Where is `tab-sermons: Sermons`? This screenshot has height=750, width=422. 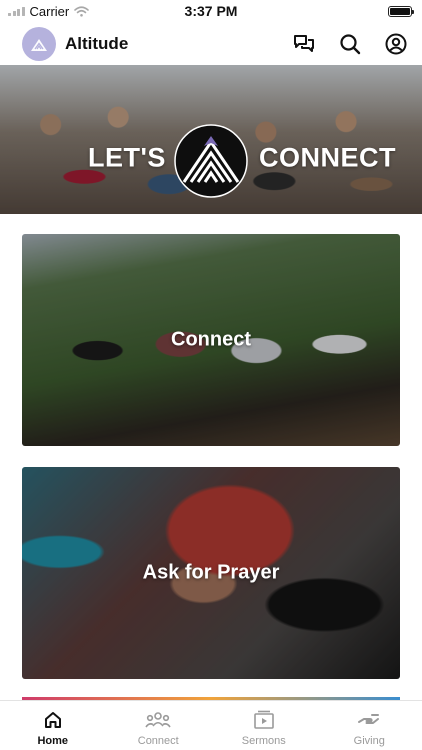
tab-sermons: Sermons is located at coordinates (264, 725).